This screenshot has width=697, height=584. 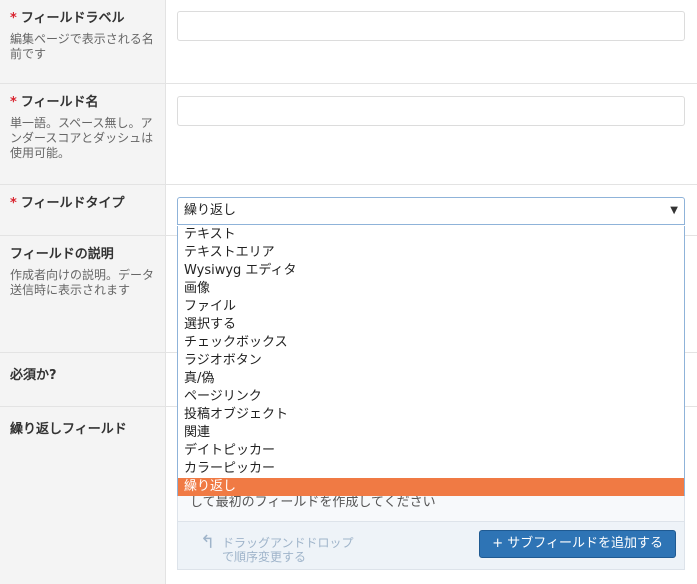 What do you see at coordinates (431, 379) in the screenshot?
I see `dropdown-option: 真/偽` at bounding box center [431, 379].